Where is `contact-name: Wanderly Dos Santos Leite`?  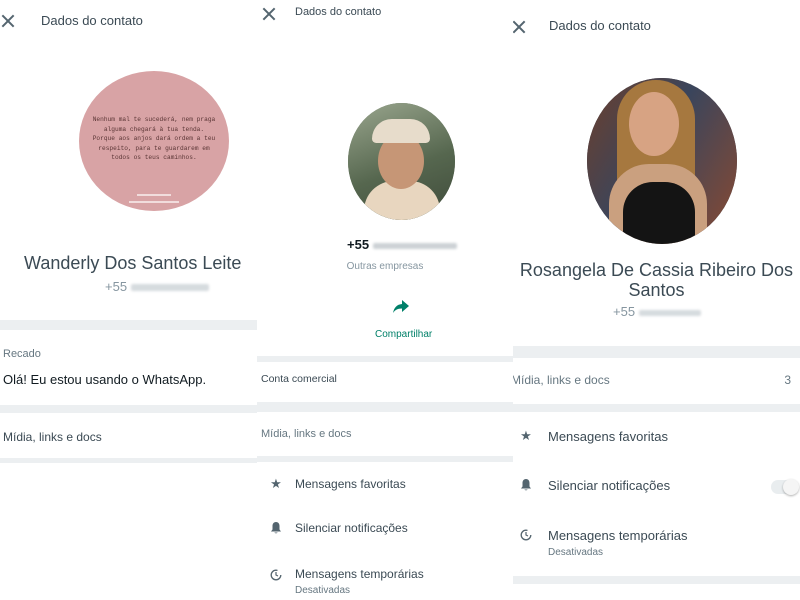 contact-name: Wanderly Dos Santos Leite is located at coordinates (133, 263).